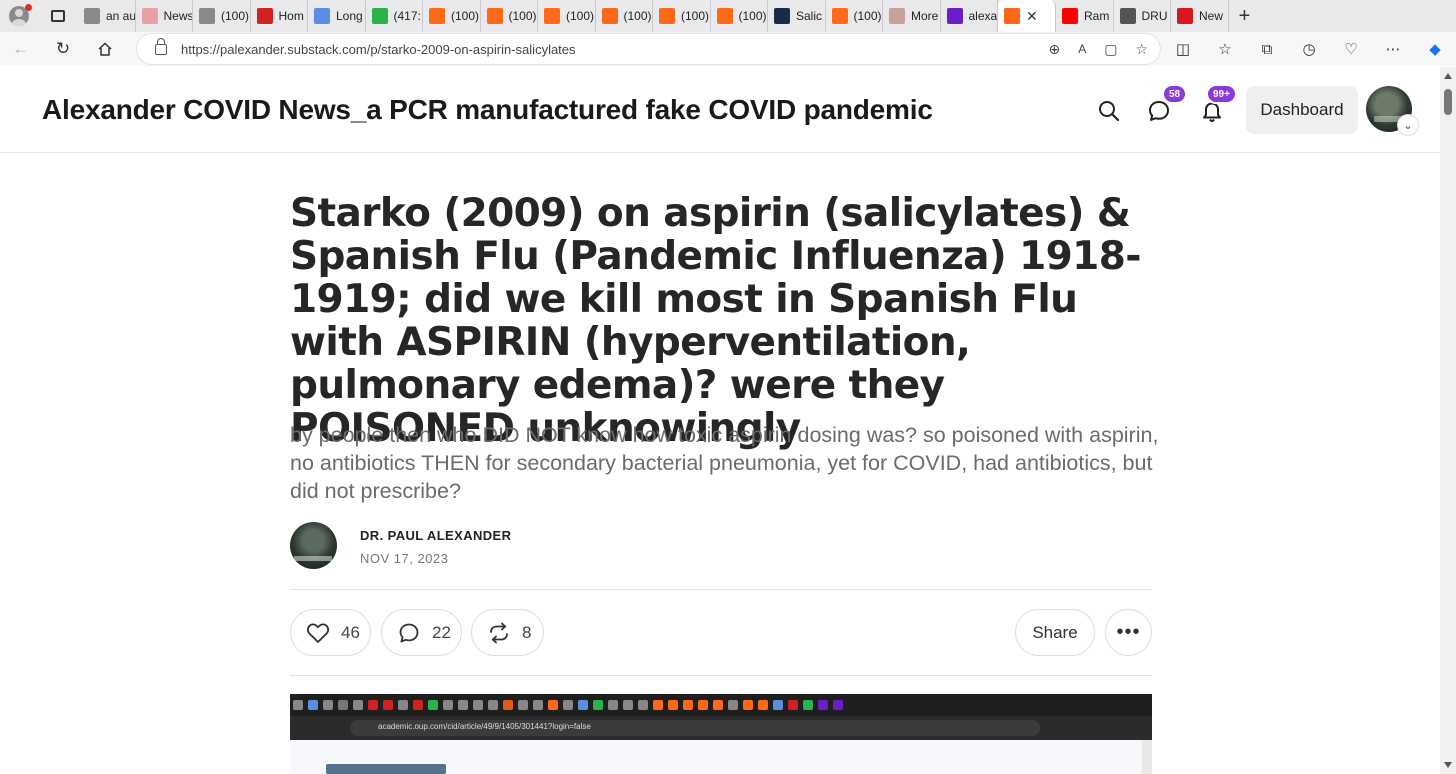 This screenshot has height=774, width=1456. Describe the element at coordinates (1110, 49) in the screenshot. I see `immersive-reader-icon: ▢` at that location.